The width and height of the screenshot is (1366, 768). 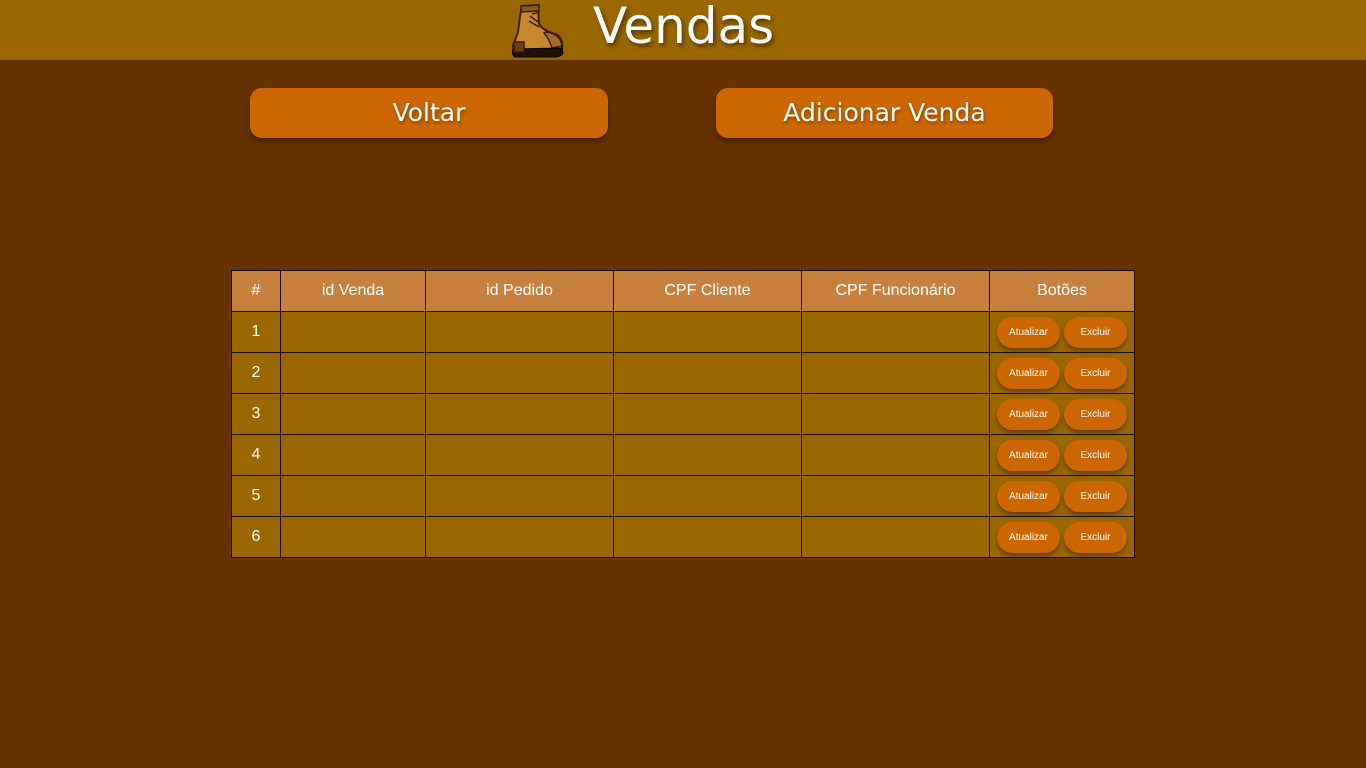 What do you see at coordinates (895, 291) in the screenshot?
I see `column-header-cpf-funcionario: CPF Funcionário` at bounding box center [895, 291].